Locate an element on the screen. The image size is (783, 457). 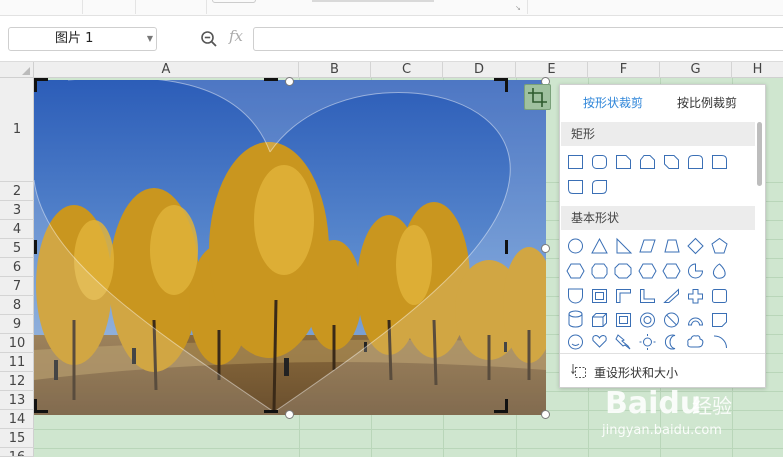
reset-shape-icon is located at coordinates (579, 371).